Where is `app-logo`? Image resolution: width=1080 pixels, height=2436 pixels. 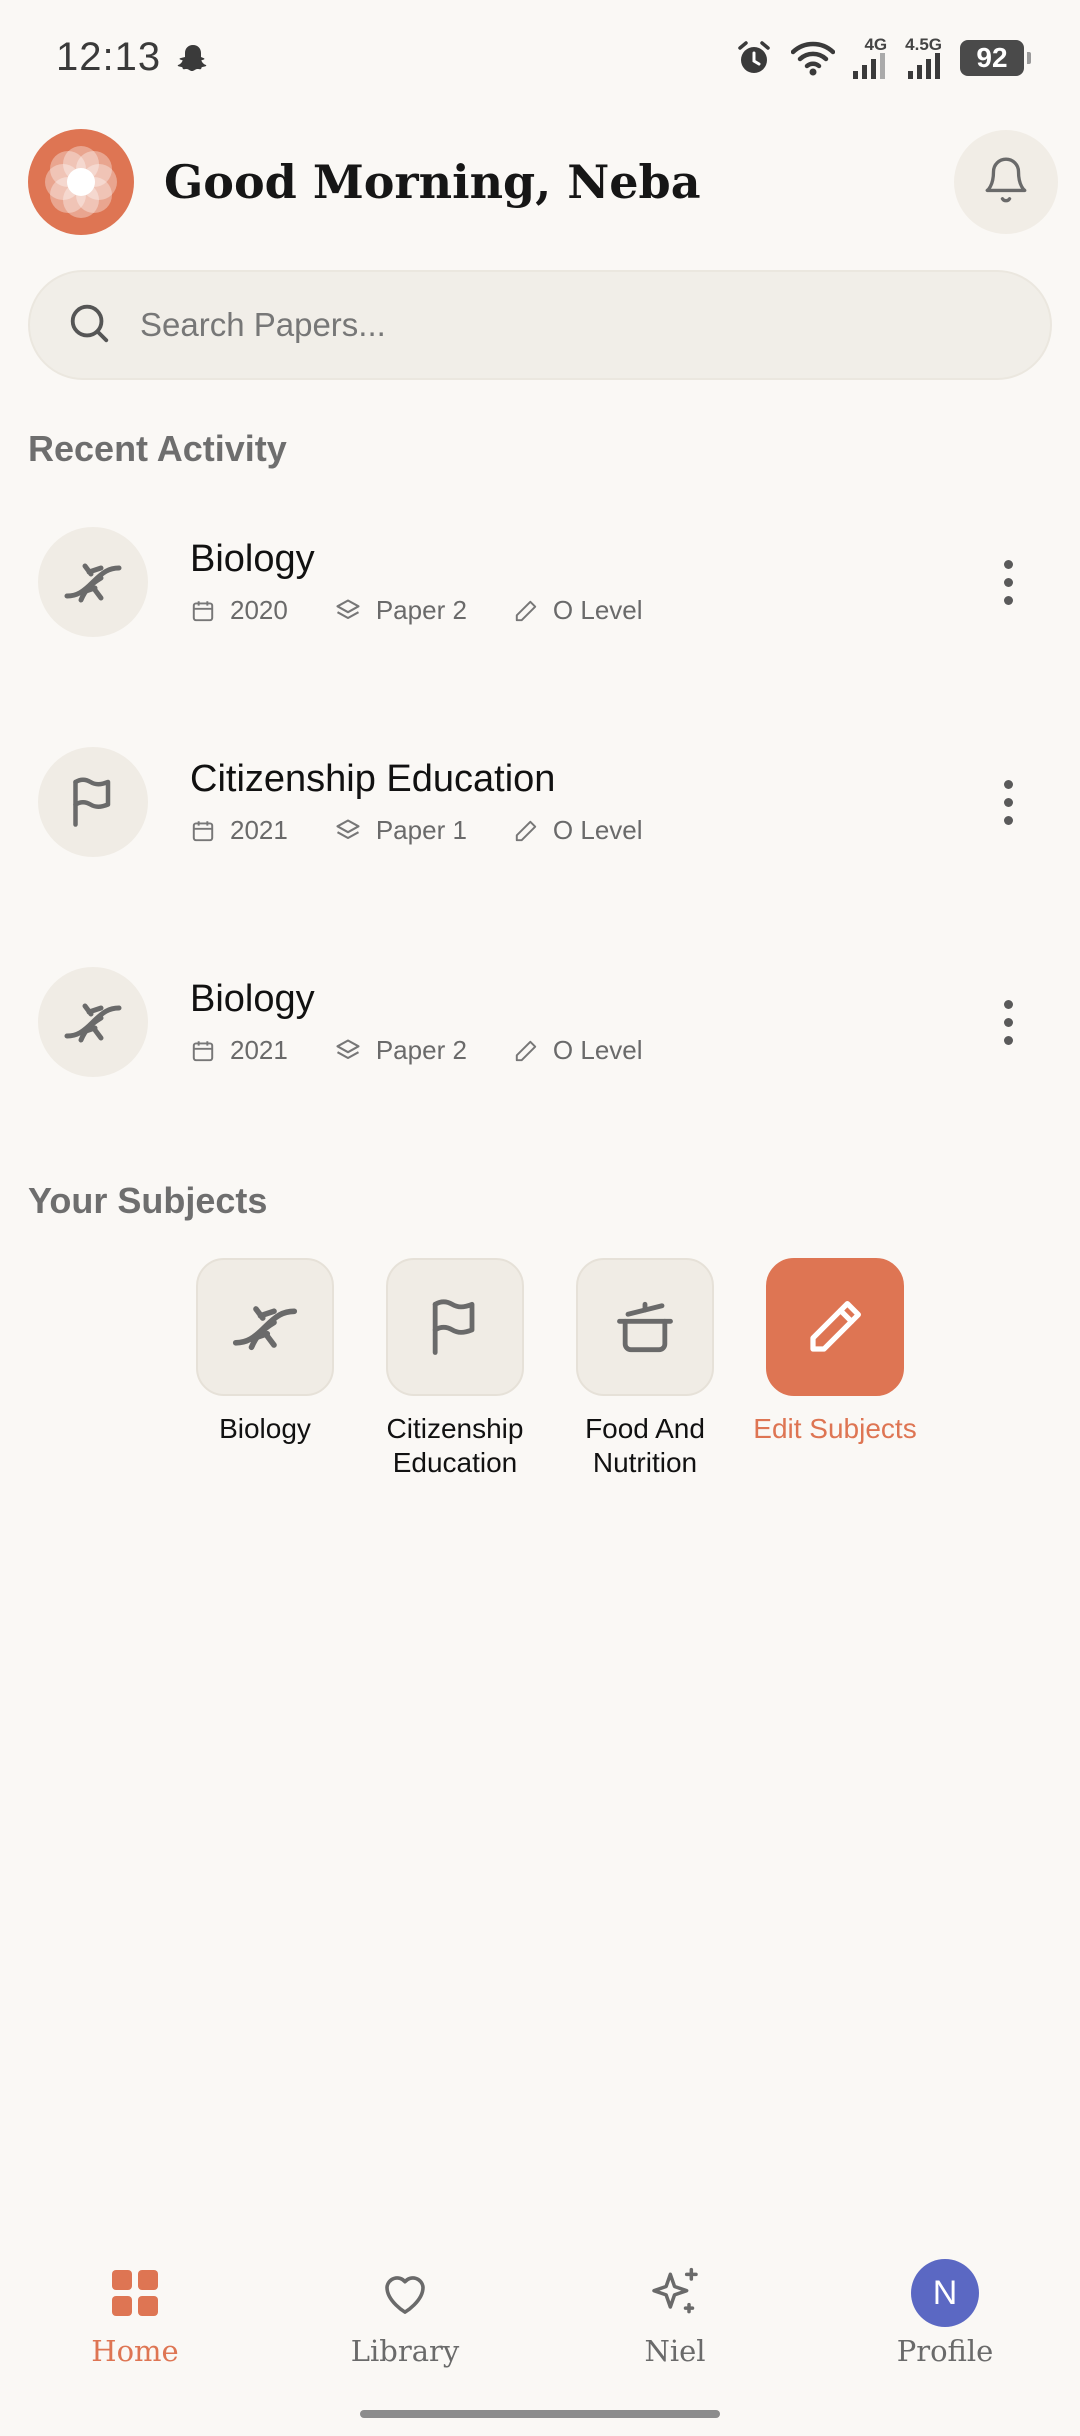
app-logo is located at coordinates (81, 182).